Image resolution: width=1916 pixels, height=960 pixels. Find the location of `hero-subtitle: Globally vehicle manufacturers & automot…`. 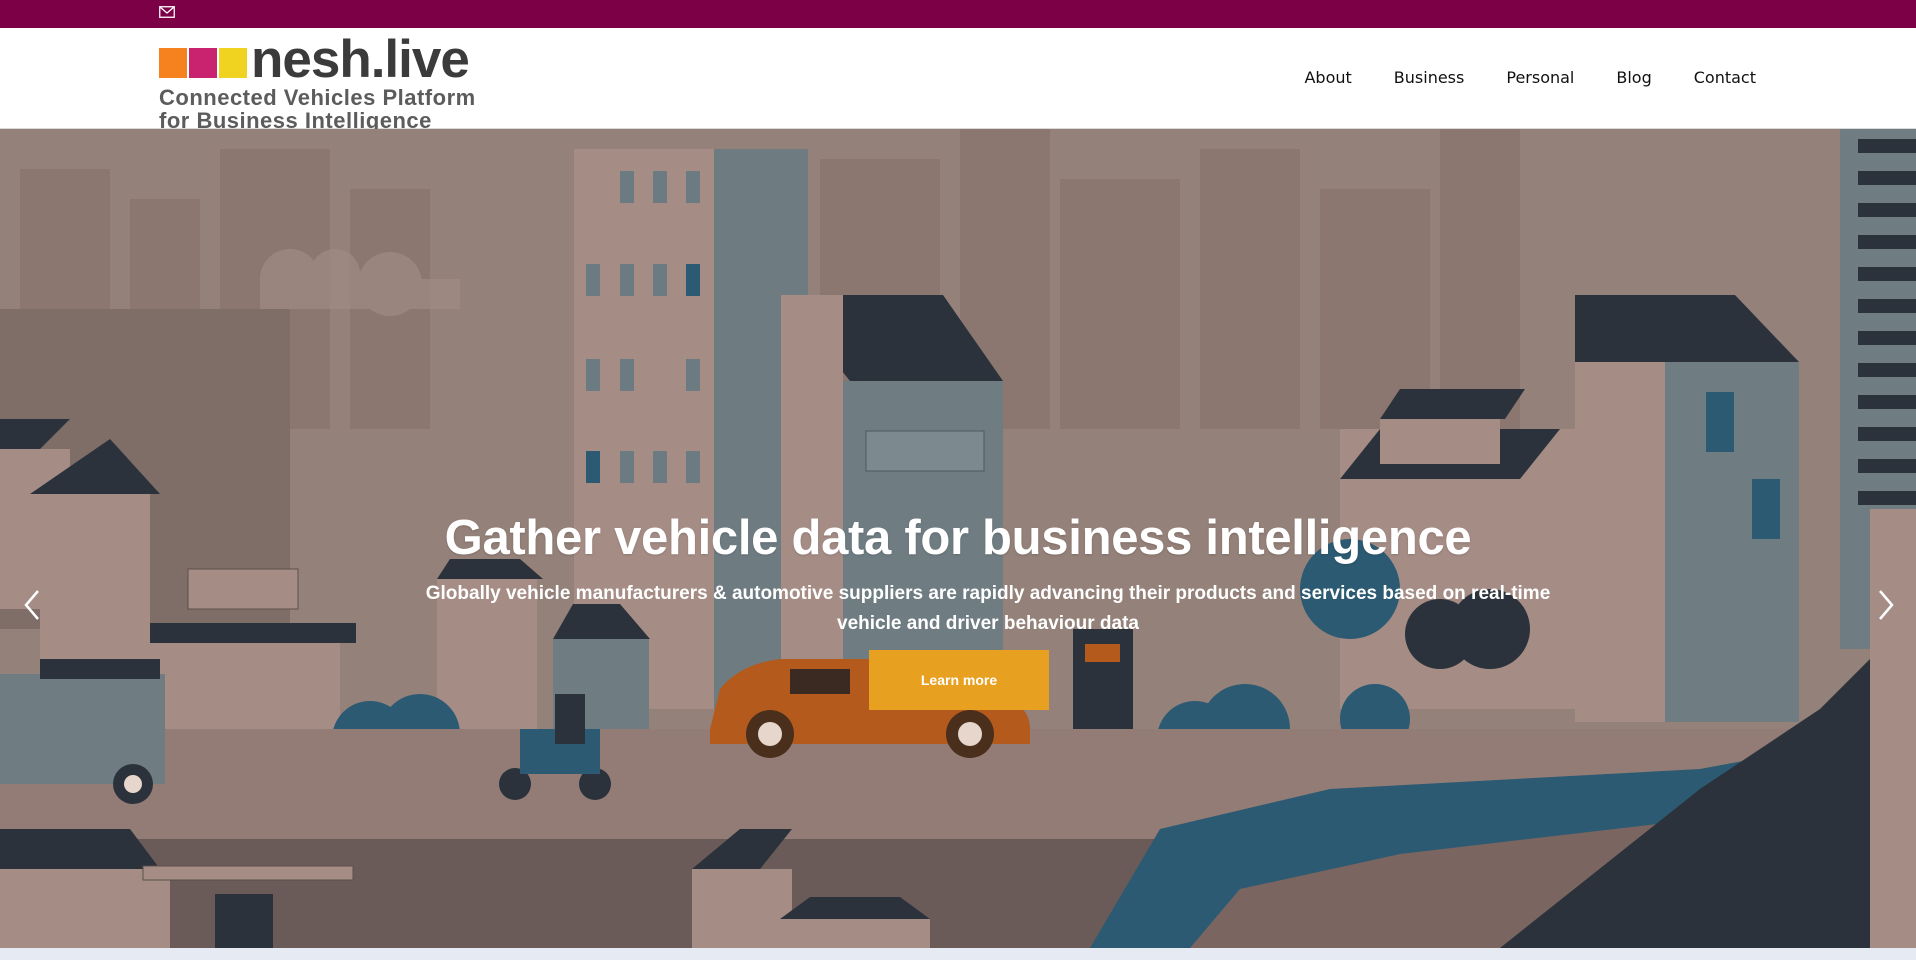

hero-subtitle: Globally vehicle manufacturers & automot… is located at coordinates (988, 608).